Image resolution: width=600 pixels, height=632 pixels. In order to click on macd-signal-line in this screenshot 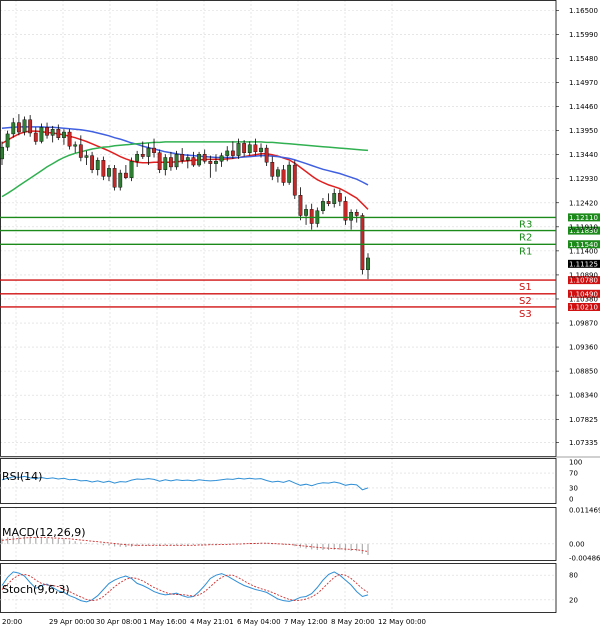, I will do `click(185, 544)`.